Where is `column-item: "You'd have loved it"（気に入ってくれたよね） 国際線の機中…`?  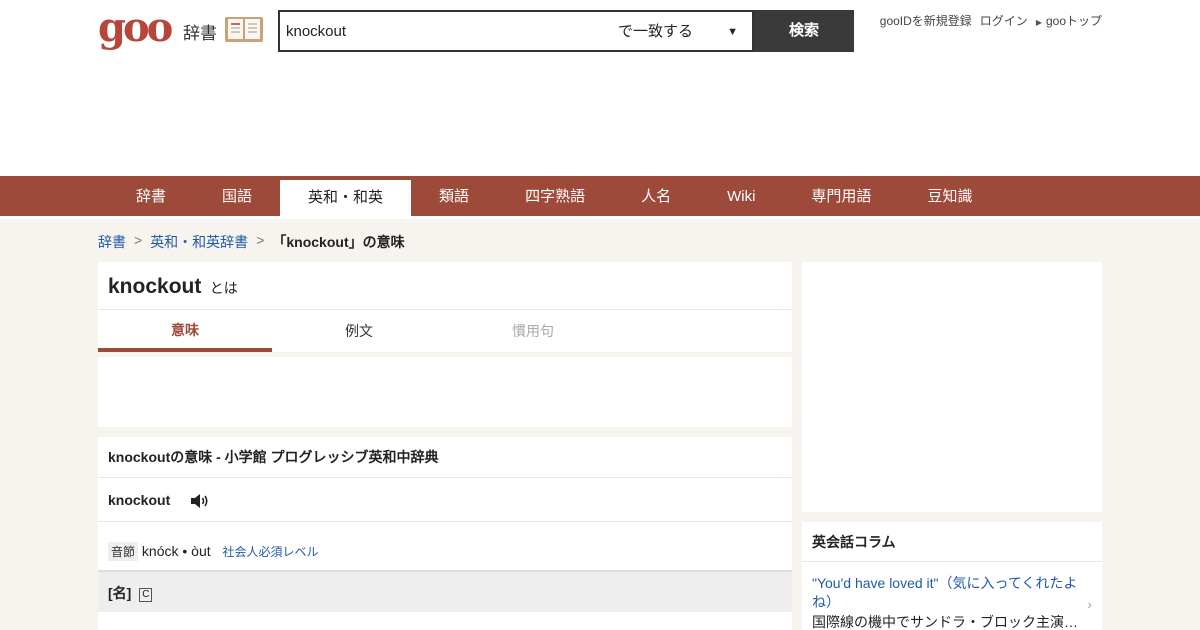 column-item: "You'd have loved it"（気に入ってくれたよね） 国際線の機中… is located at coordinates (952, 596).